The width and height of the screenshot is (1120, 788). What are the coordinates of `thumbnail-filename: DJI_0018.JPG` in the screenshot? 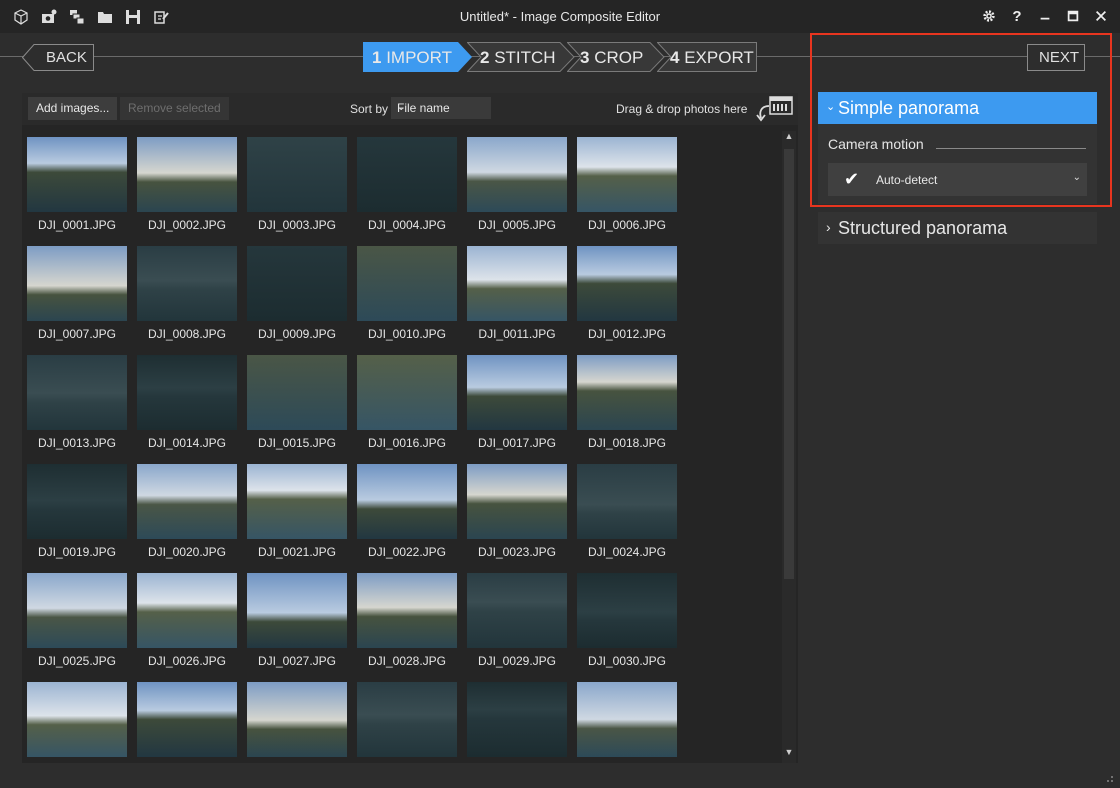 It's located at (627, 443).